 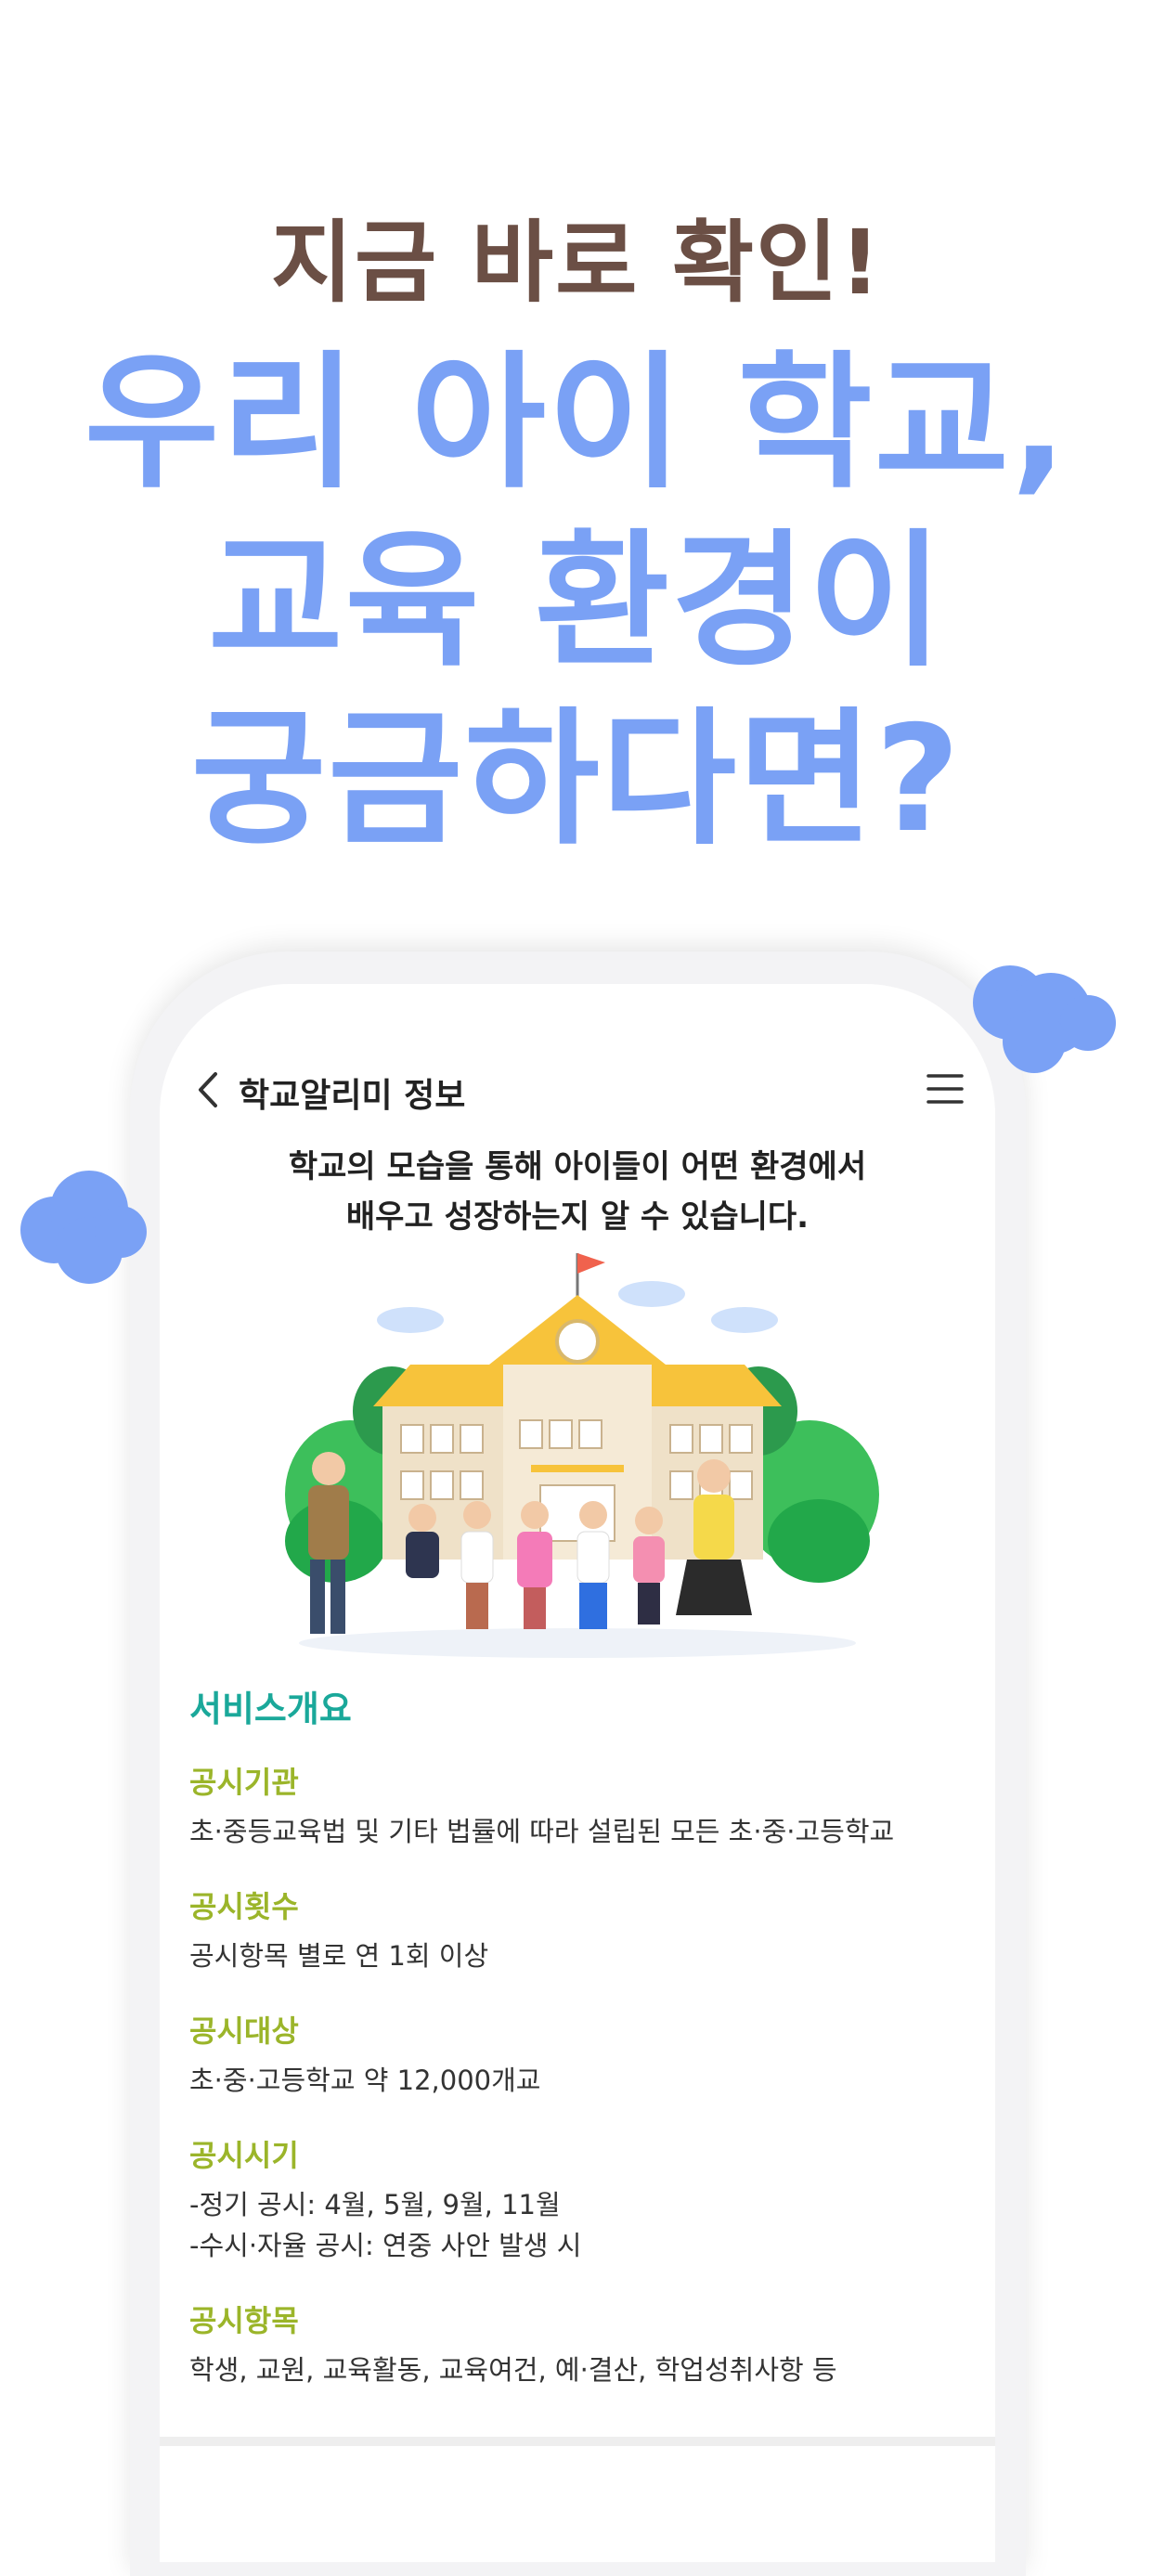 What do you see at coordinates (577, 2441) in the screenshot?
I see `section-divider` at bounding box center [577, 2441].